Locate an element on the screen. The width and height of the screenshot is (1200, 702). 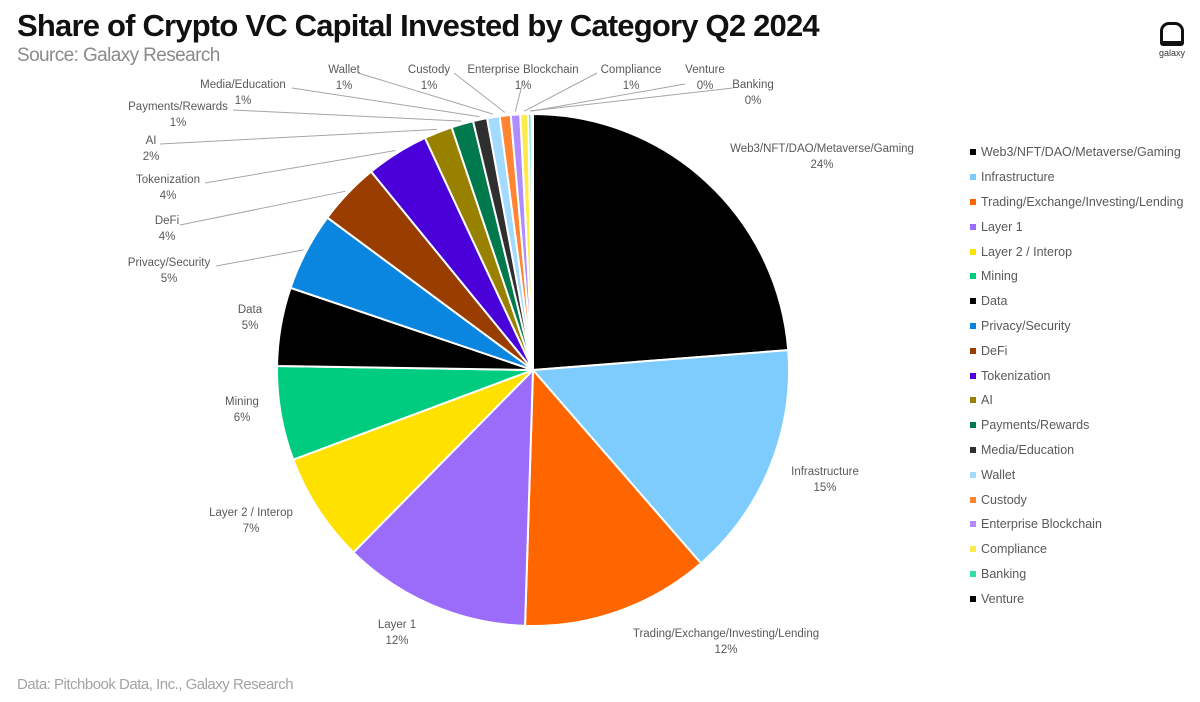
data-label-value-tokenization: 4% is located at coordinates (168, 196).